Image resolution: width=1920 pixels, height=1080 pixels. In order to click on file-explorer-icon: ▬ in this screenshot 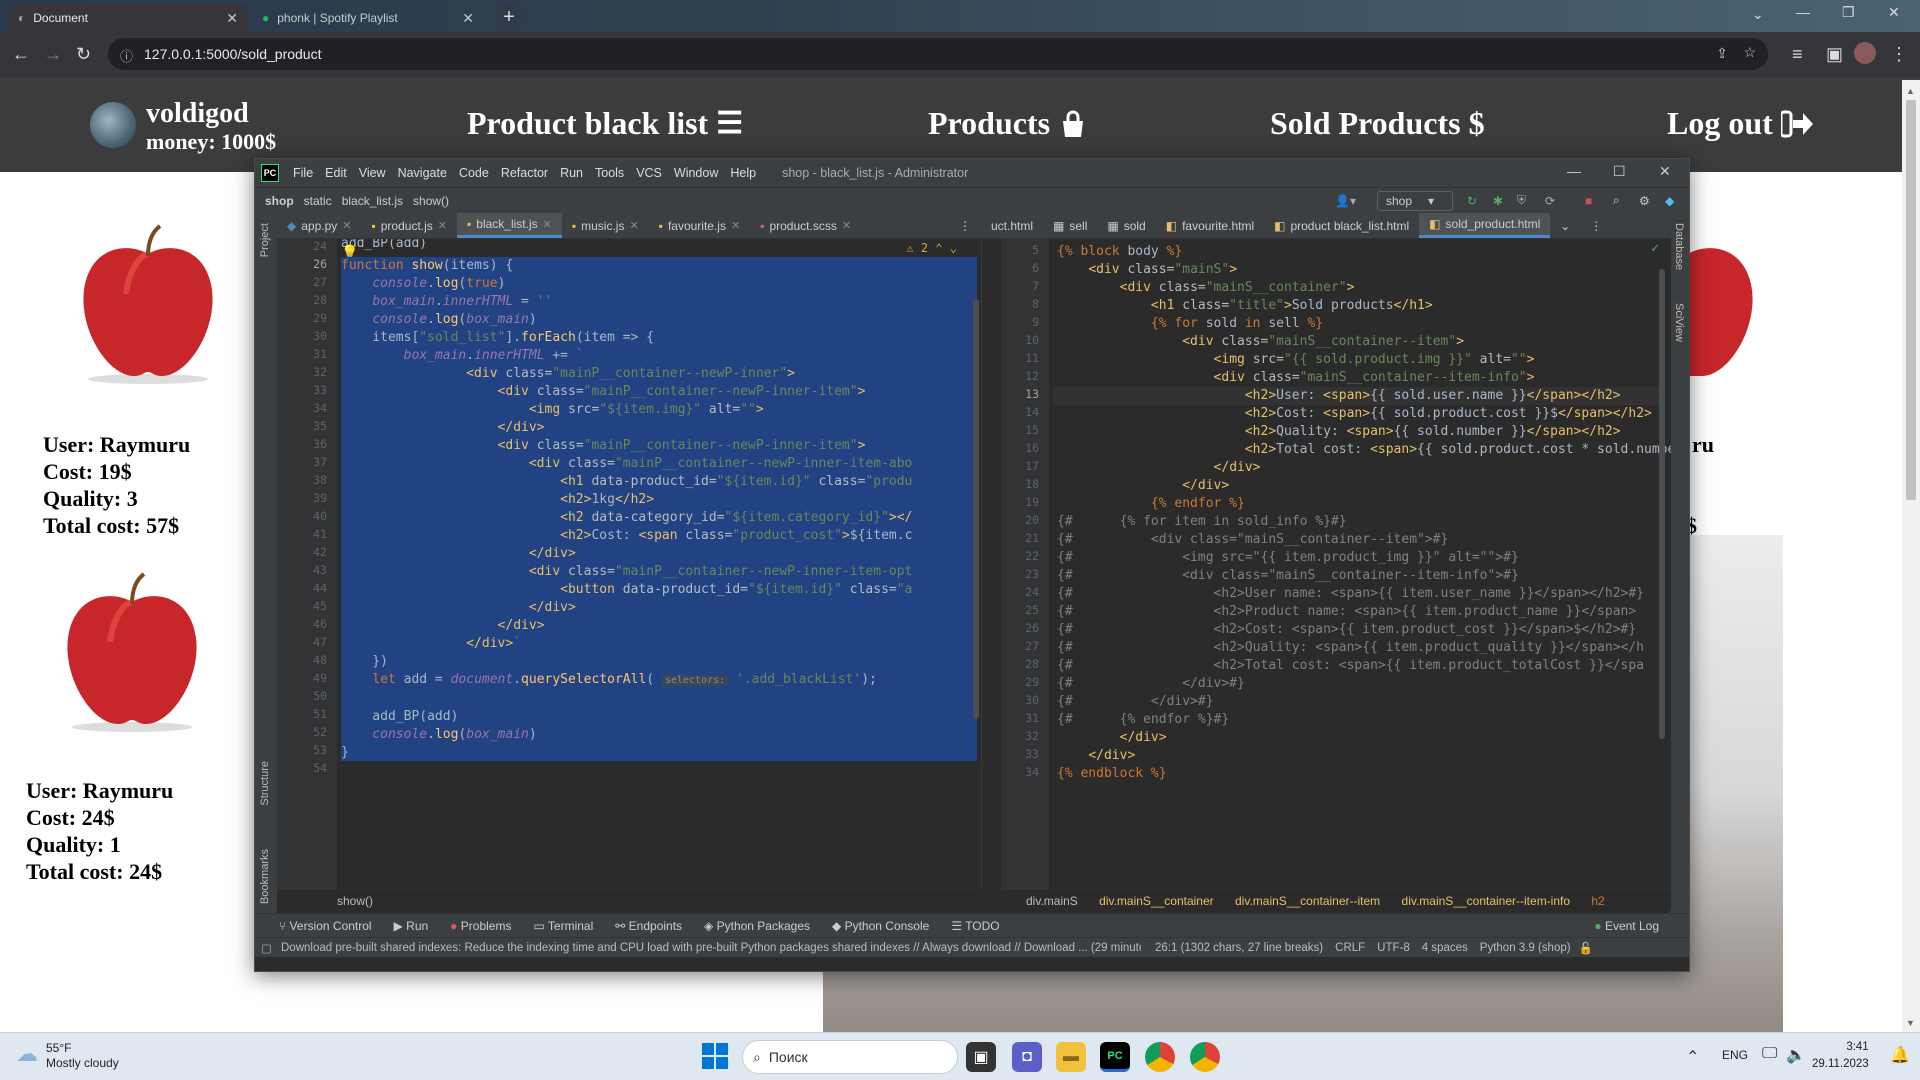, I will do `click(1071, 1057)`.